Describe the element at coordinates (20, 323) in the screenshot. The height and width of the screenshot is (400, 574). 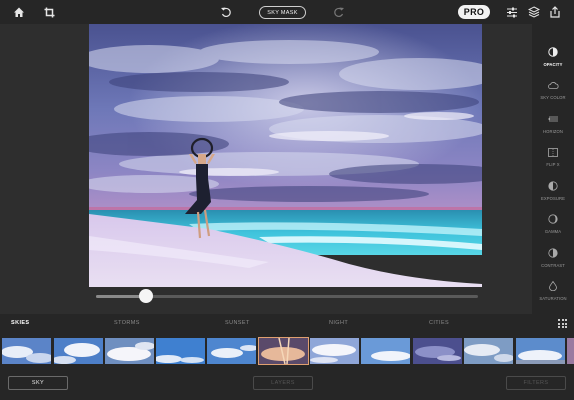
I see `tab-skies: SKIES` at that location.